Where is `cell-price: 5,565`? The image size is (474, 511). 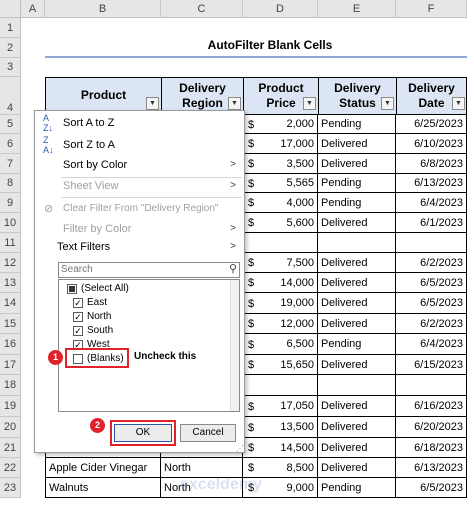 cell-price: 5,565 is located at coordinates (280, 183).